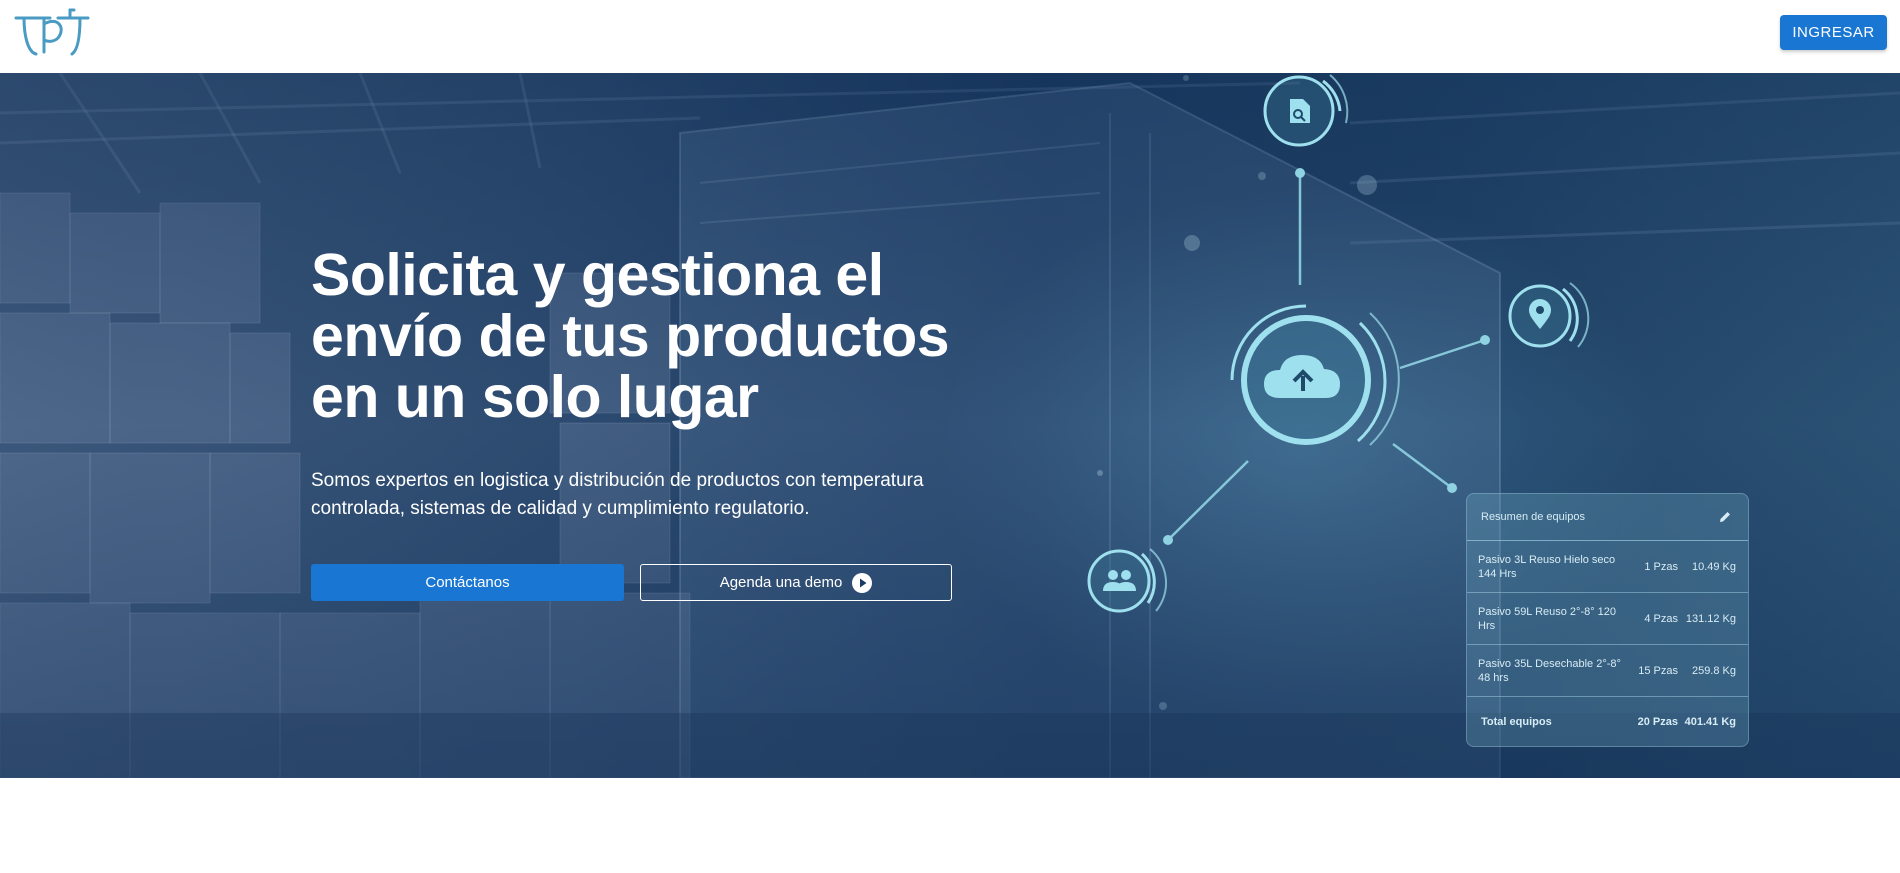 Image resolution: width=1900 pixels, height=873 pixels. What do you see at coordinates (1127, 580) in the screenshot?
I see `users-node` at bounding box center [1127, 580].